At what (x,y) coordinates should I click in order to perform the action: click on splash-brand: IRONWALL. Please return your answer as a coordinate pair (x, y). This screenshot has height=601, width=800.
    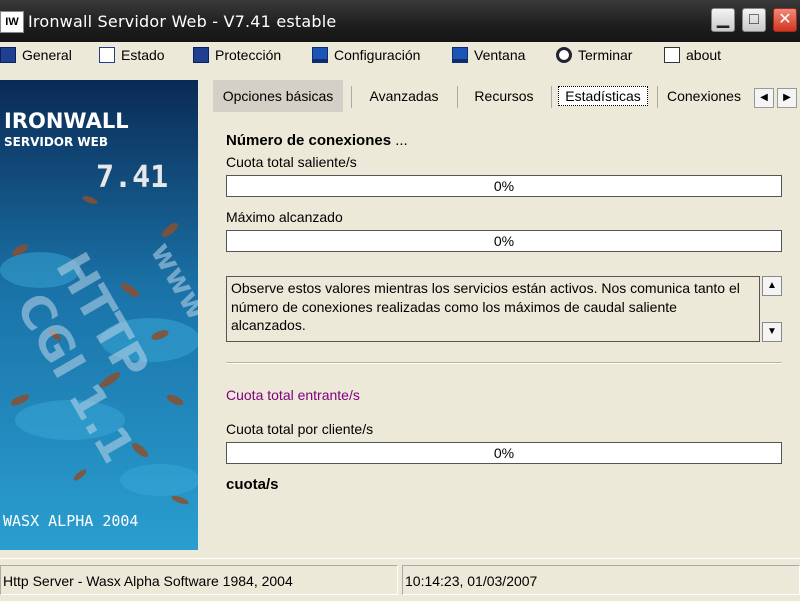
    Looking at the image, I should click on (66, 121).